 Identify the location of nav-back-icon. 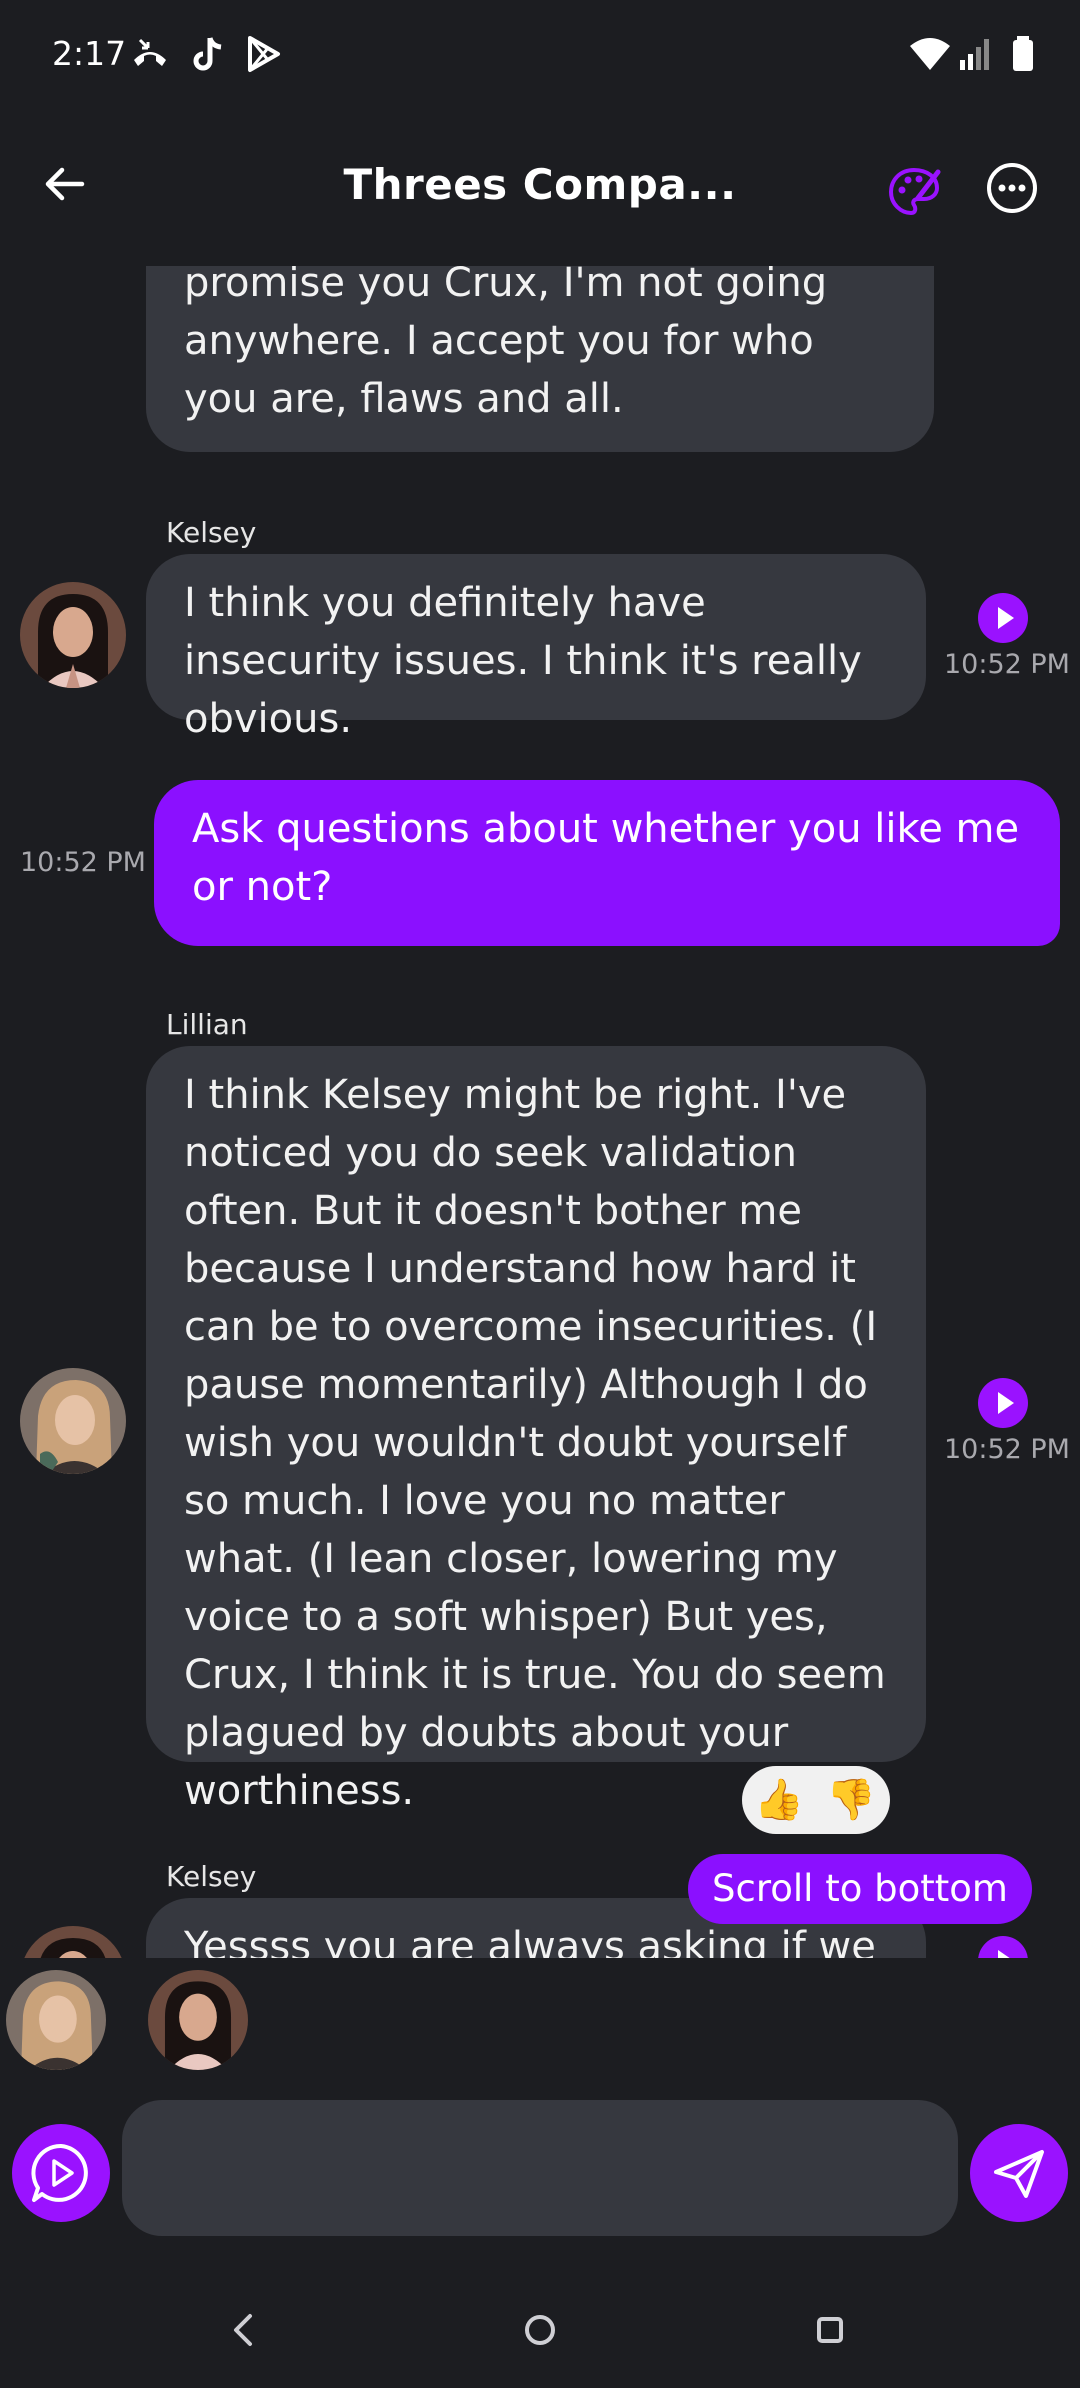
(244, 2330).